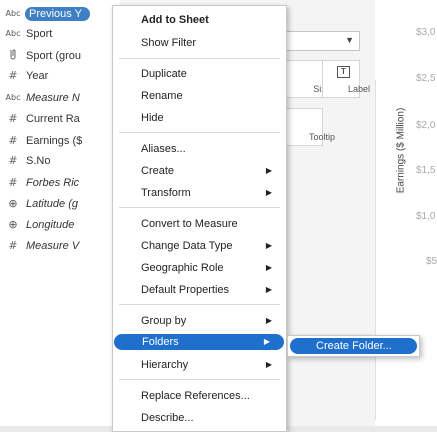  I want to click on y-tick-label: $1,5, so click(426, 170).